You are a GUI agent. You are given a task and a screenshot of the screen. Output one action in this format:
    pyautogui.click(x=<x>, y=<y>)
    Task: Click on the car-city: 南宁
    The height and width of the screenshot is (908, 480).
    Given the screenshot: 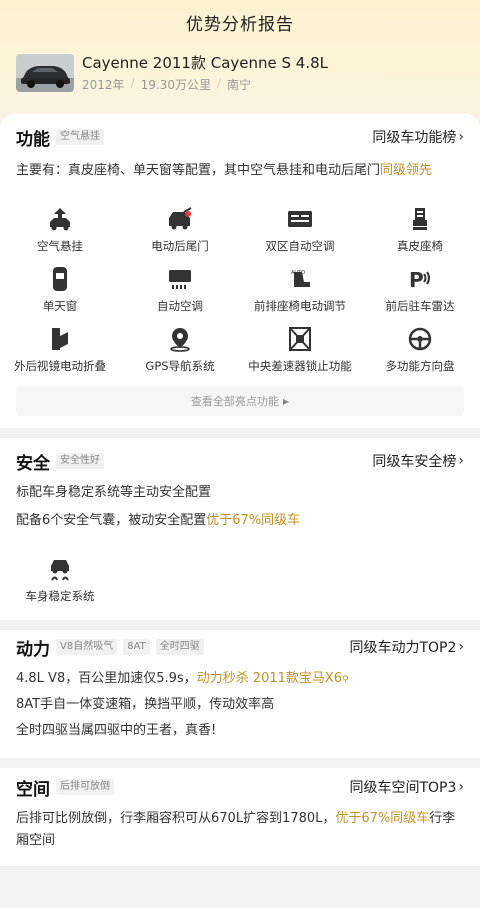 What is the action you would take?
    pyautogui.click(x=239, y=85)
    